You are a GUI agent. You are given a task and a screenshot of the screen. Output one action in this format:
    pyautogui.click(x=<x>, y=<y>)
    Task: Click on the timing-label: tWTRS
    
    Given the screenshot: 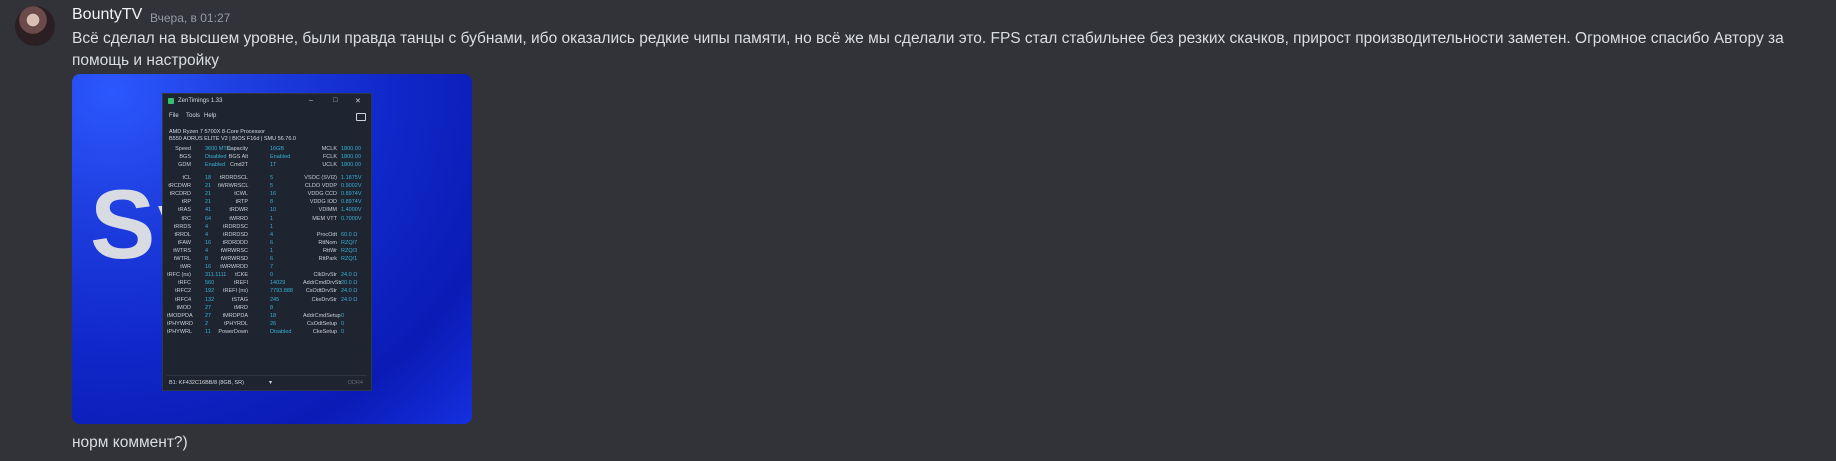 What is the action you would take?
    pyautogui.click(x=182, y=250)
    